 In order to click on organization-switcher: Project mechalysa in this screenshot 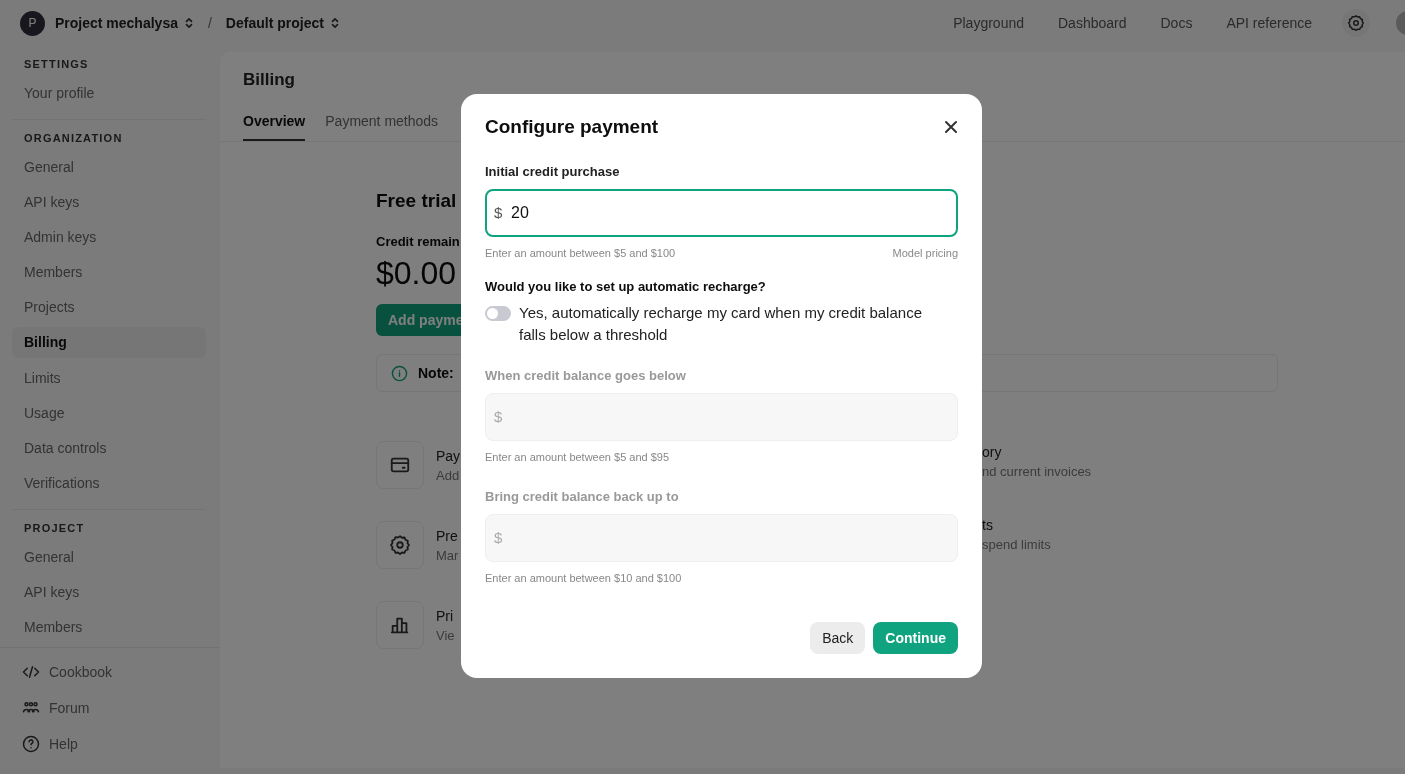, I will do `click(124, 23)`.